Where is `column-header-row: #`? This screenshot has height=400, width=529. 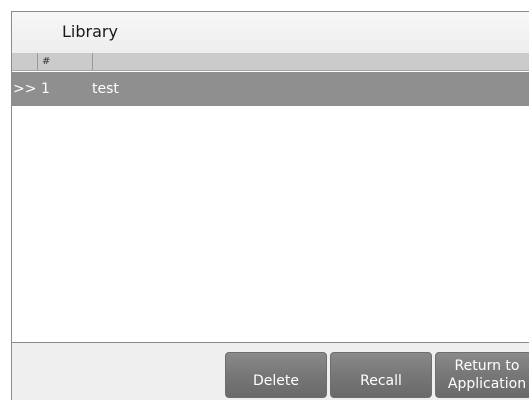
column-header-row: # is located at coordinates (270, 62).